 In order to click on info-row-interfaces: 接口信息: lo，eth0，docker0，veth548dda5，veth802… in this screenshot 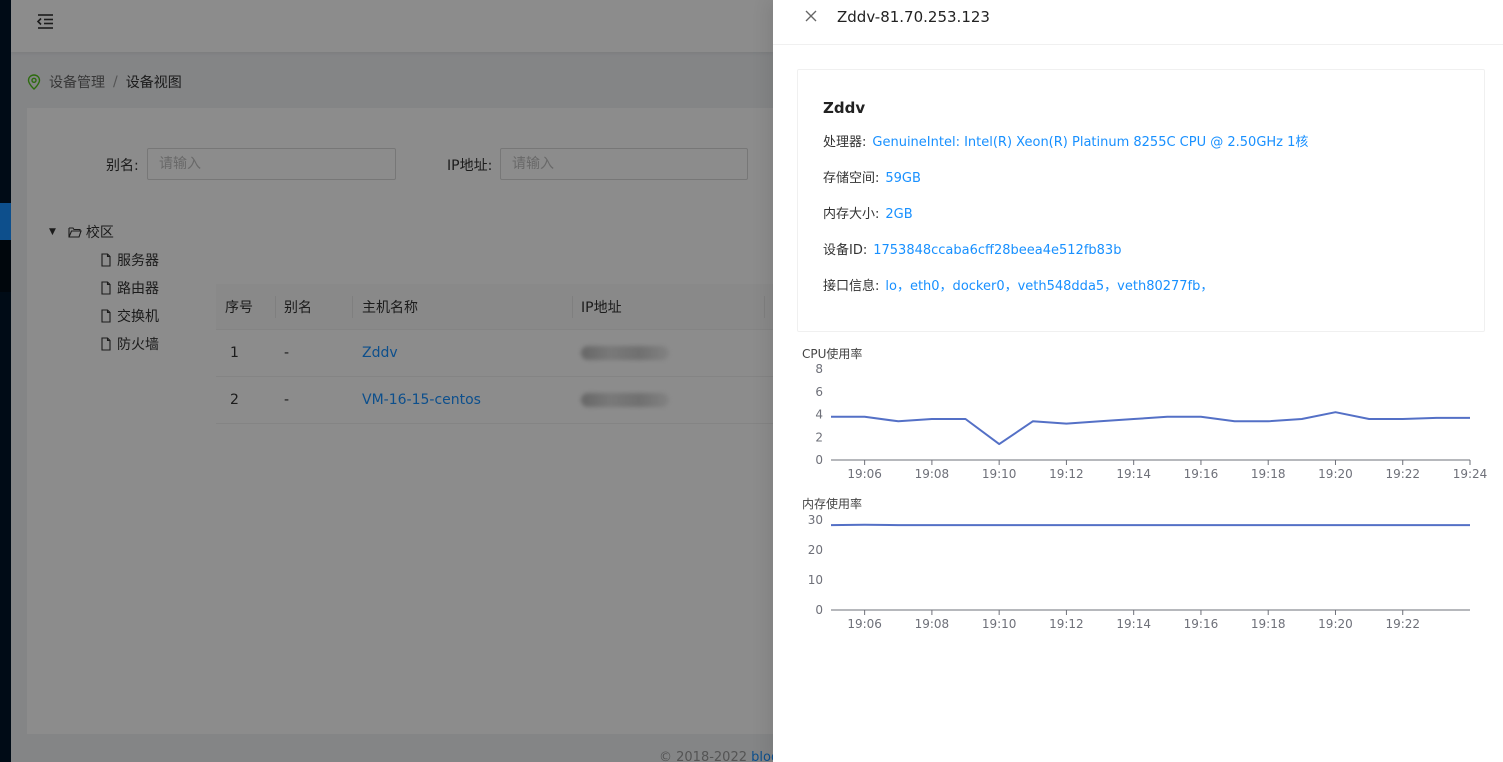, I will do `click(1018, 284)`.